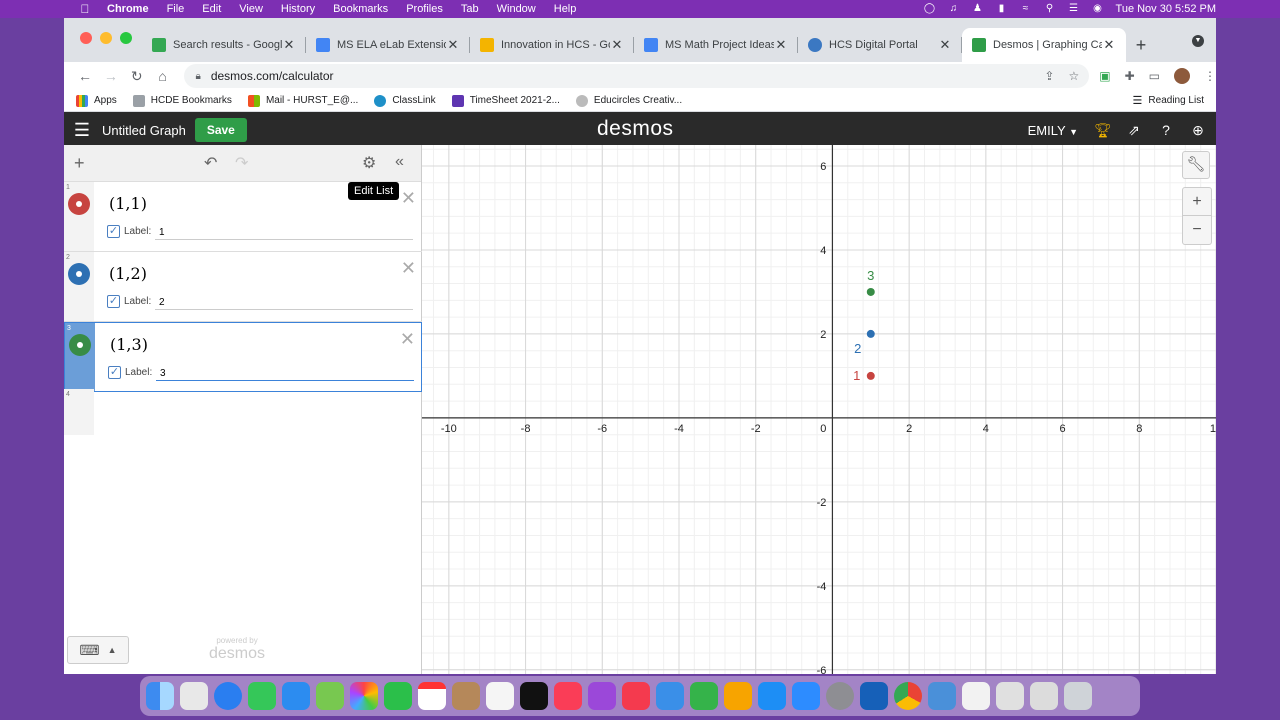 The height and width of the screenshot is (720, 1280). What do you see at coordinates (602, 696) in the screenshot?
I see `podcasts-icon` at bounding box center [602, 696].